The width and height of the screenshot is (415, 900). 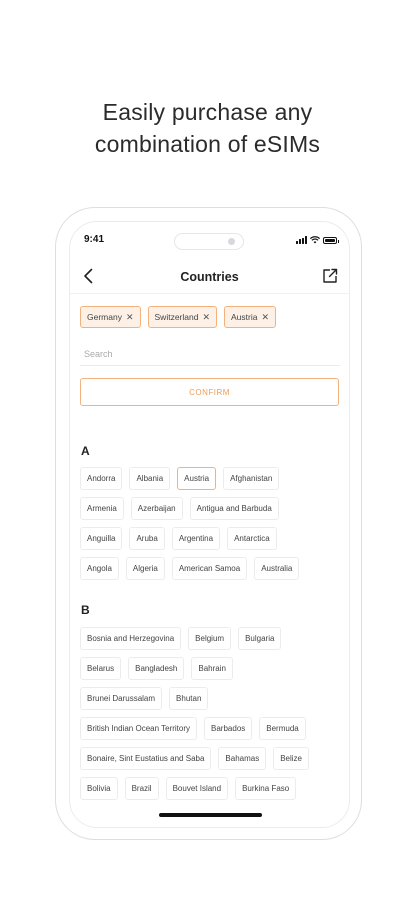 I want to click on country-row: Armenia Azerbaijan Antigua and Barbuda, so click(x=179, y=508).